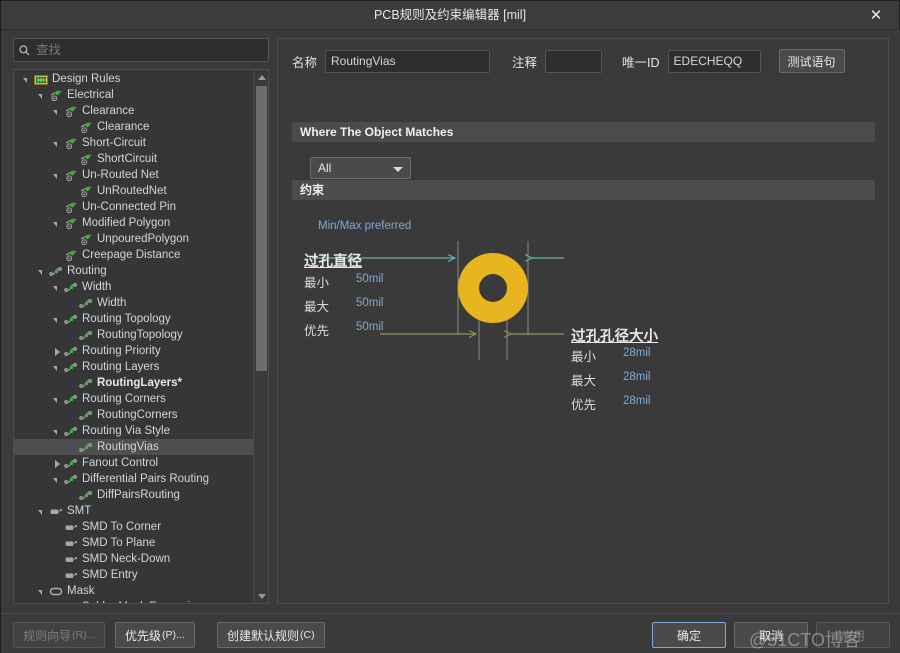  I want to click on smt-icon, so click(56, 511).